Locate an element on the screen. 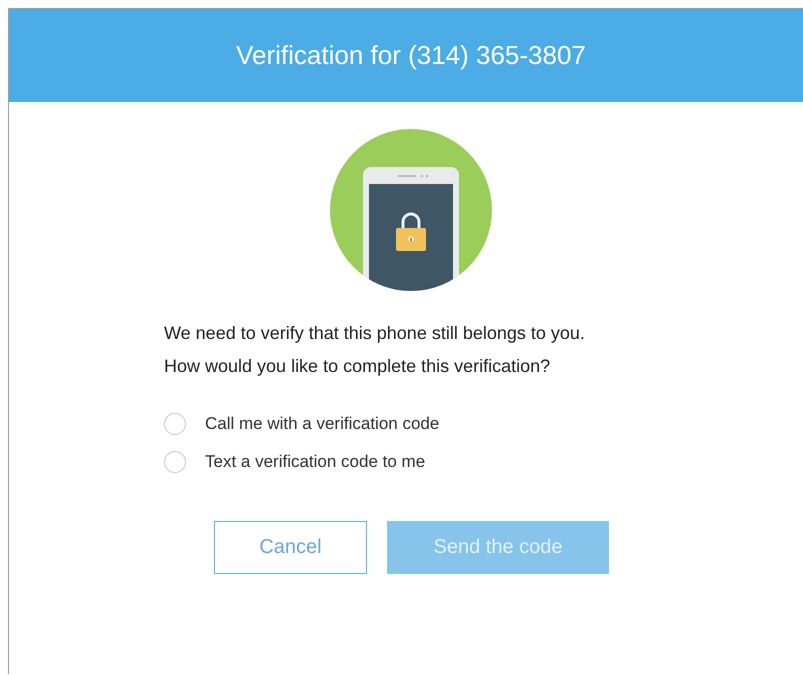 This screenshot has height=675, width=803. locked-phone-icon is located at coordinates (411, 210).